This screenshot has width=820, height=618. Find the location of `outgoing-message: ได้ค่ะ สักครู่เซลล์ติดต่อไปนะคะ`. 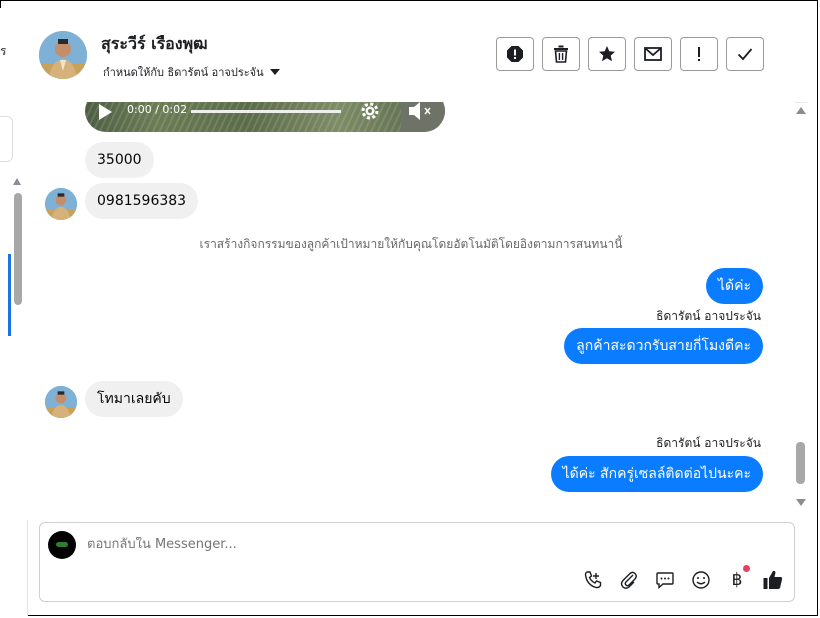

outgoing-message: ได้ค่ะ สักครู่เซลล์ติดต่อไปนะคะ is located at coordinates (656, 474).